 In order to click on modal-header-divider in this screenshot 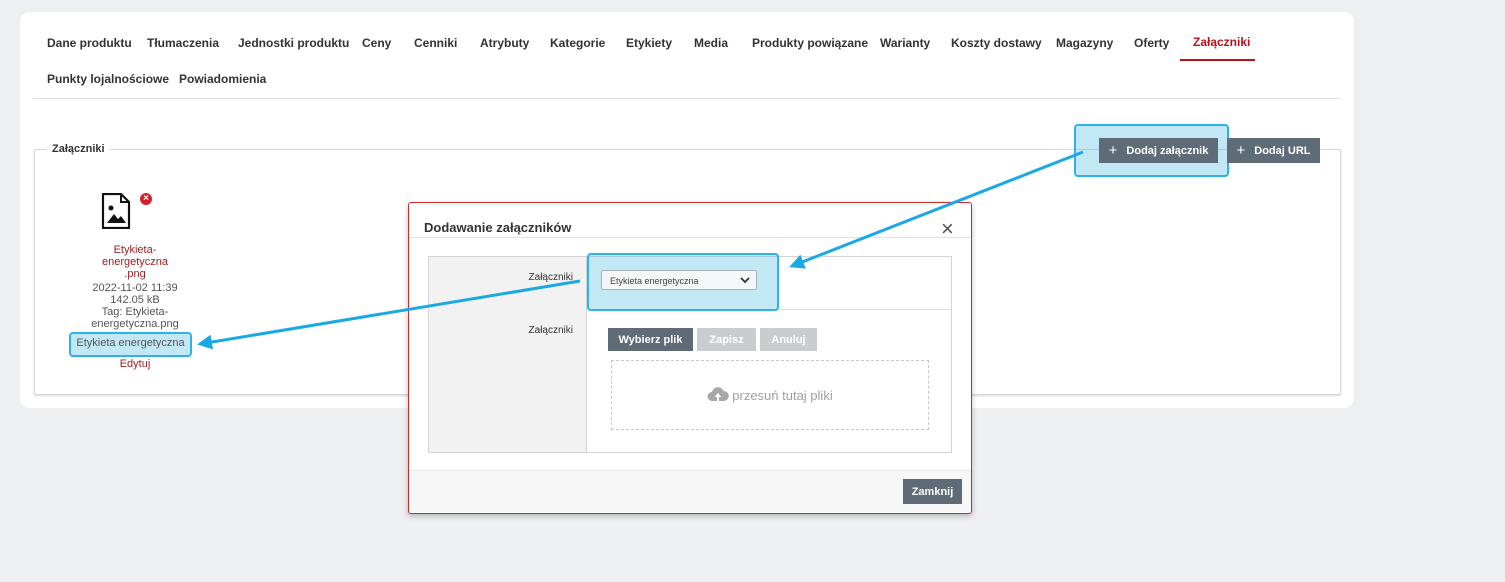, I will do `click(690, 237)`.